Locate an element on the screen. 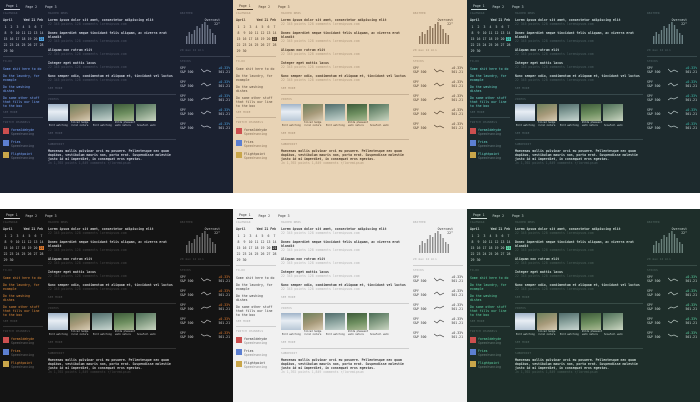 The width and height of the screenshot is (700, 402). calendar-day: 20 is located at coordinates (35, 39).